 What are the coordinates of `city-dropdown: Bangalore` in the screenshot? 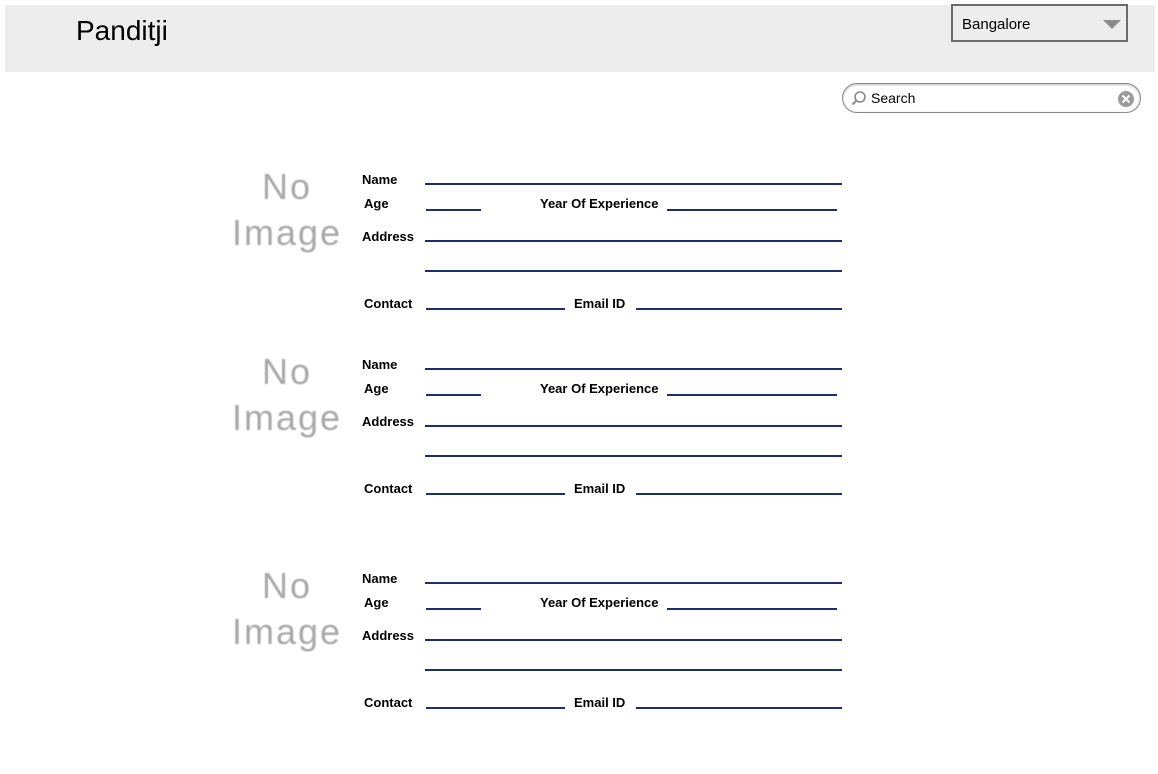 It's located at (1039, 23).